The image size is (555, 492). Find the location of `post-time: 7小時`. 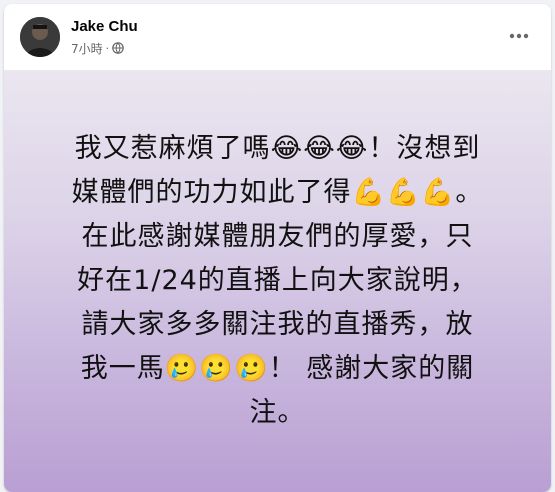

post-time: 7小時 is located at coordinates (87, 48).